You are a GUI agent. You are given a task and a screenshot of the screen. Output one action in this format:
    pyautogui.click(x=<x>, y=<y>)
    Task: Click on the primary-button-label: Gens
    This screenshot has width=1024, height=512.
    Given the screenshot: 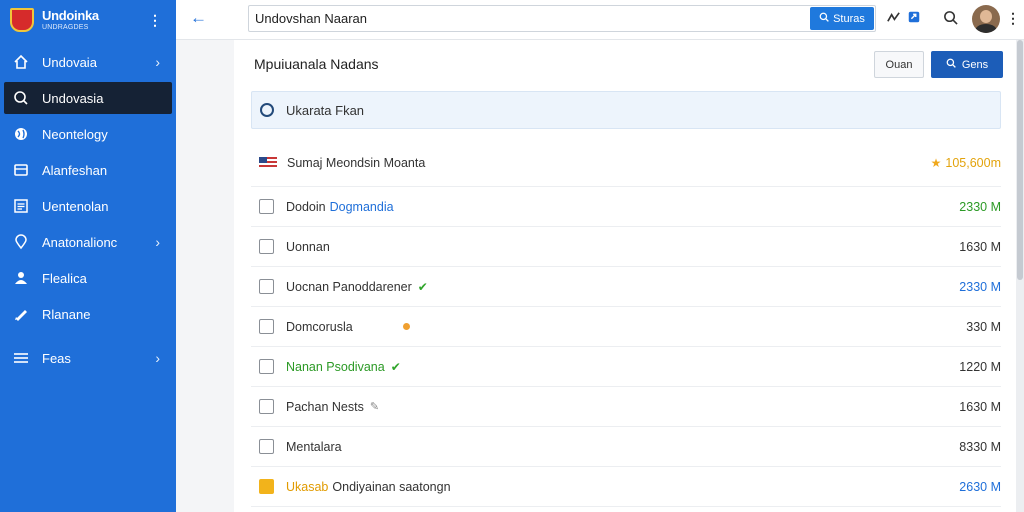 What is the action you would take?
    pyautogui.click(x=975, y=64)
    